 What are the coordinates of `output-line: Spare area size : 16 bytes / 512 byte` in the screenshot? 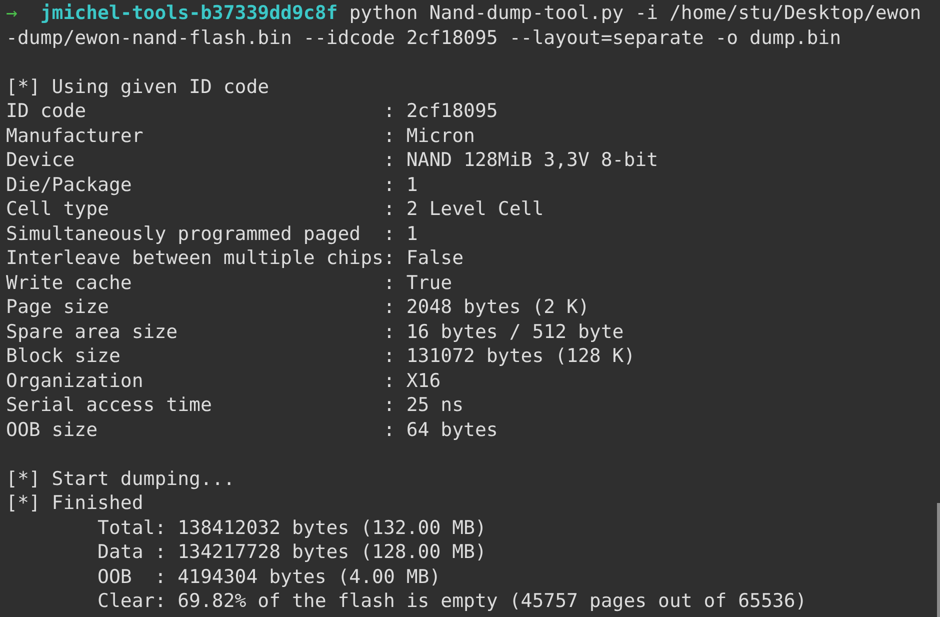 It's located at (315, 331).